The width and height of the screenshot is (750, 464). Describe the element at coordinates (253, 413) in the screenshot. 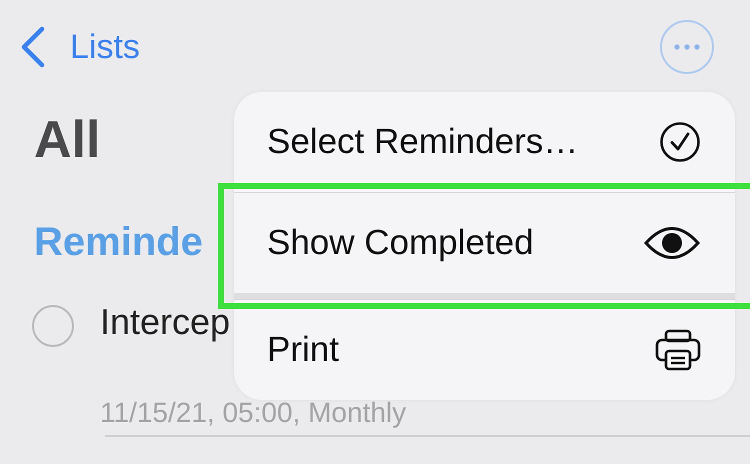

I see `reminder-detail: 11/15/21, 05:00, Monthly` at that location.